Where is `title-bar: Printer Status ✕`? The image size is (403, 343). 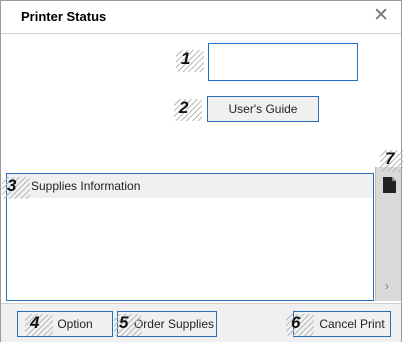
title-bar: Printer Status ✕ is located at coordinates (201, 17).